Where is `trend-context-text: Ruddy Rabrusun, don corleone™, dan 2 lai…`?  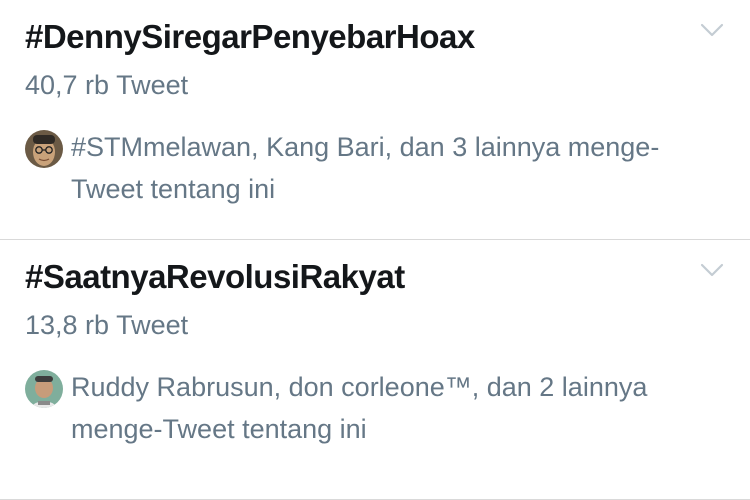 trend-context-text: Ruddy Rabrusun, don corleone™, dan 2 lai… is located at coordinates (359, 408).